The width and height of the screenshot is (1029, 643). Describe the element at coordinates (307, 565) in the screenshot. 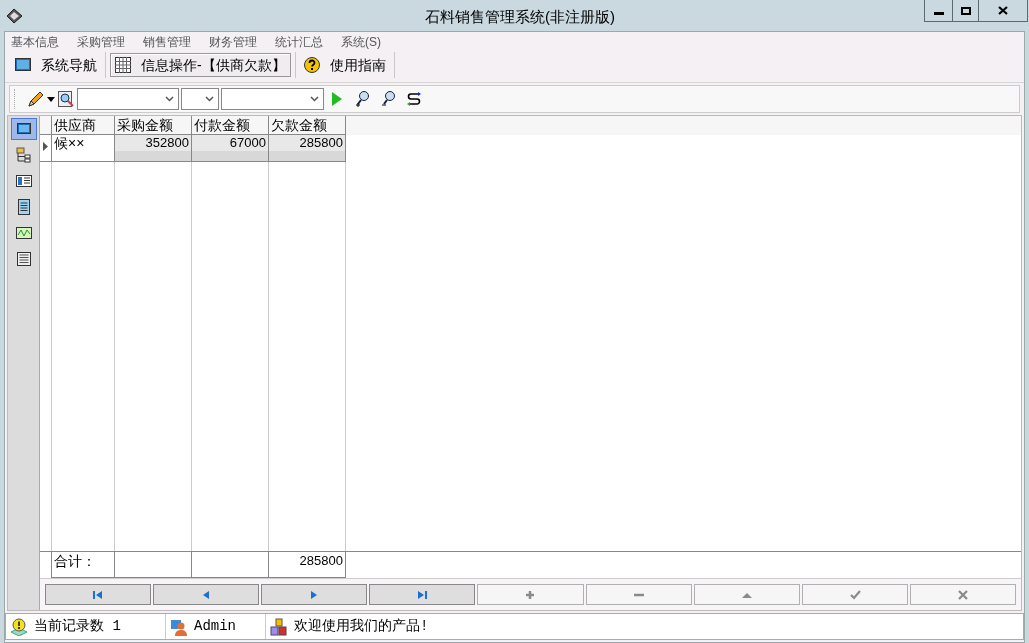

I see `total-value: 285800` at that location.